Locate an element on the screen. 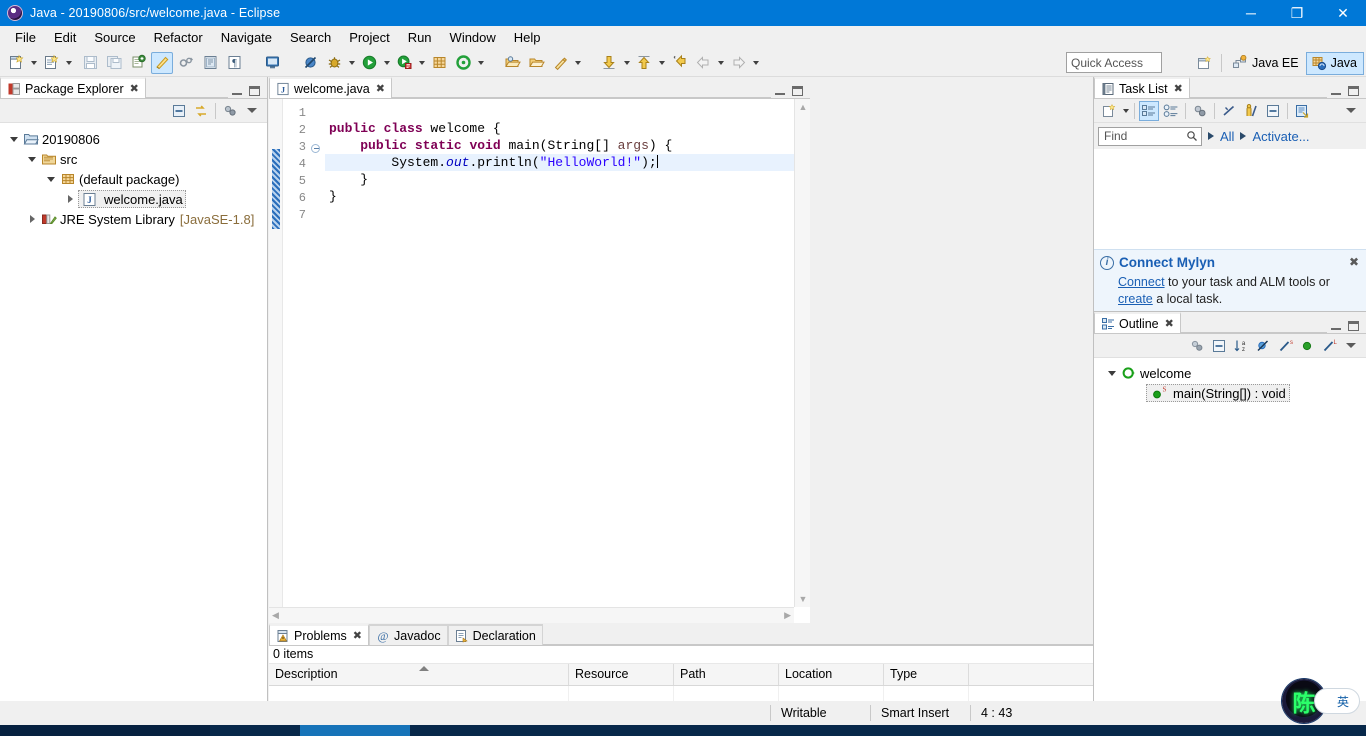 The width and height of the screenshot is (1366, 736). view-menu-filters-icon is located at coordinates (230, 111).